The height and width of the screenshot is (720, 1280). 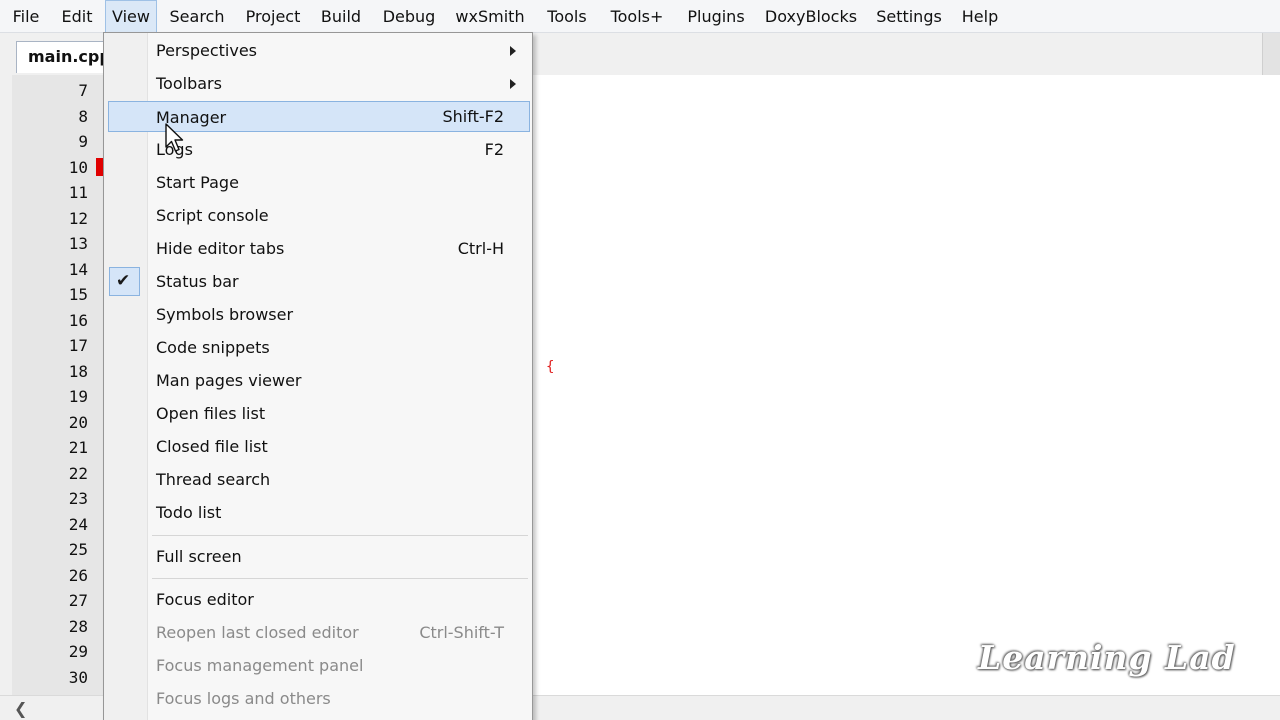 I want to click on menu-item-full-screen: Full screen, so click(x=319, y=556).